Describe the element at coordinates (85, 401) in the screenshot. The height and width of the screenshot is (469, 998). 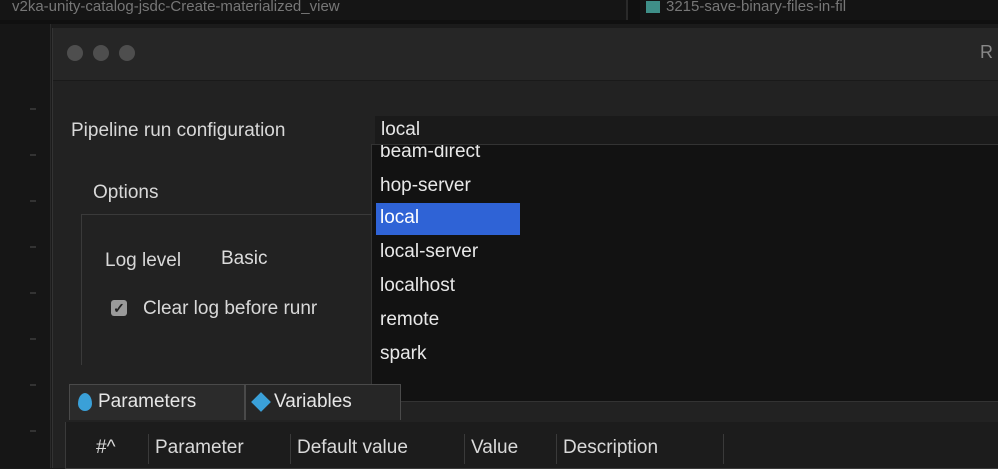
I see `drop-icon` at that location.